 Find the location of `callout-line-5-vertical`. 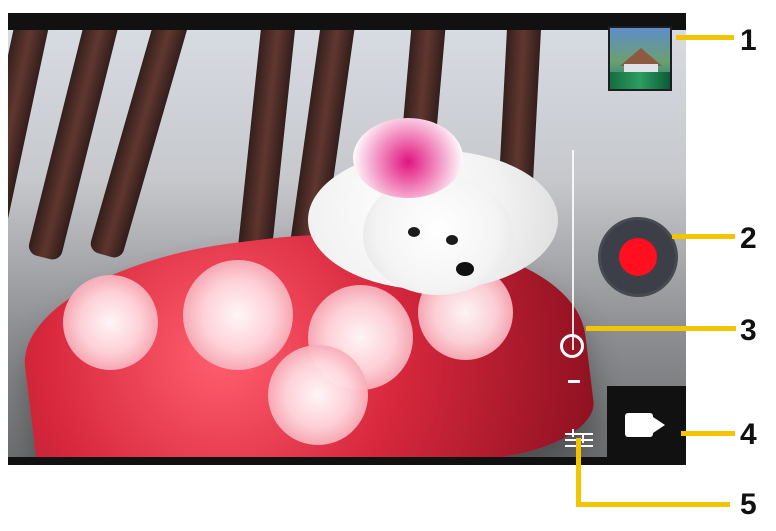

callout-line-5-vertical is located at coordinates (578, 472).